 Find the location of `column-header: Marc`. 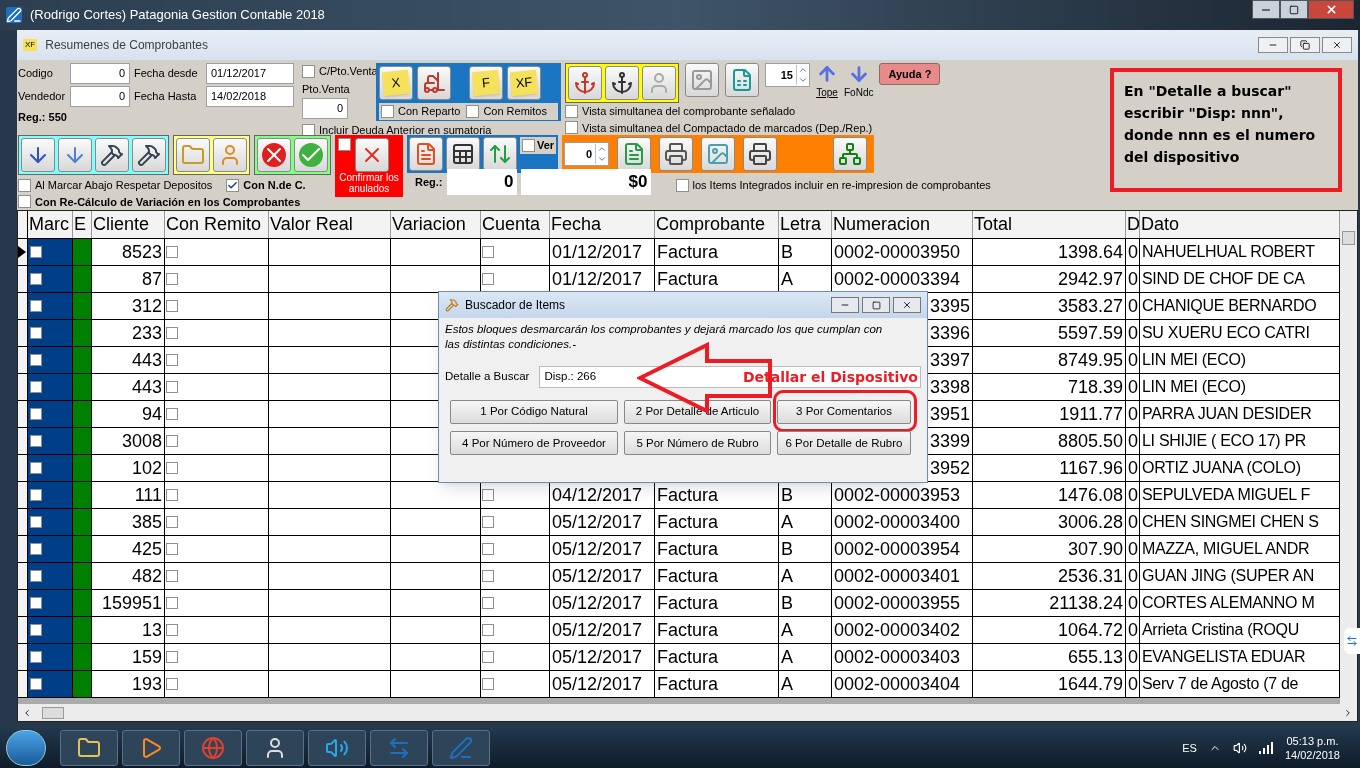

column-header: Marc is located at coordinates (50, 224).